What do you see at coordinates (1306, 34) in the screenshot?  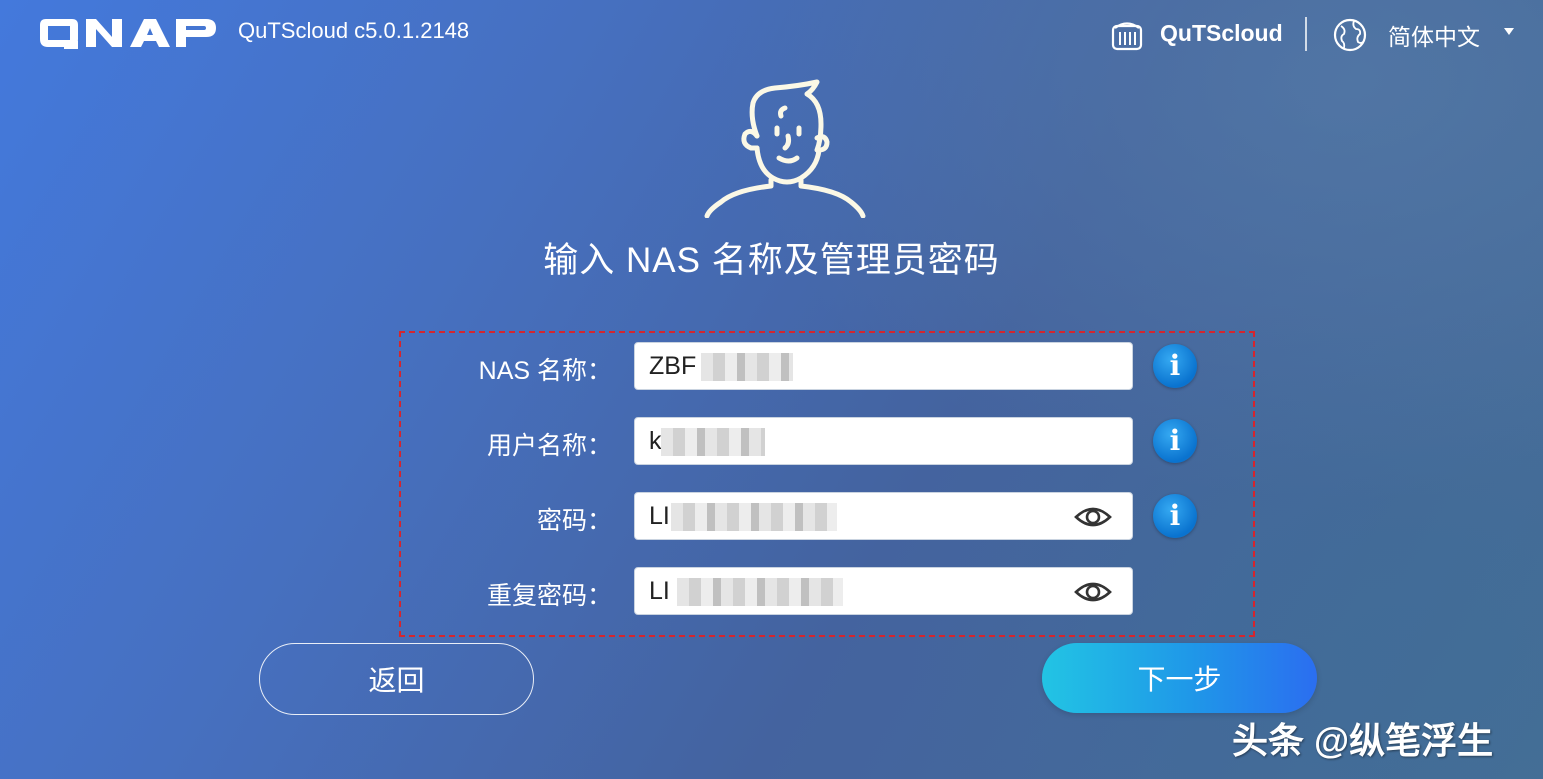 I see `header-divider` at bounding box center [1306, 34].